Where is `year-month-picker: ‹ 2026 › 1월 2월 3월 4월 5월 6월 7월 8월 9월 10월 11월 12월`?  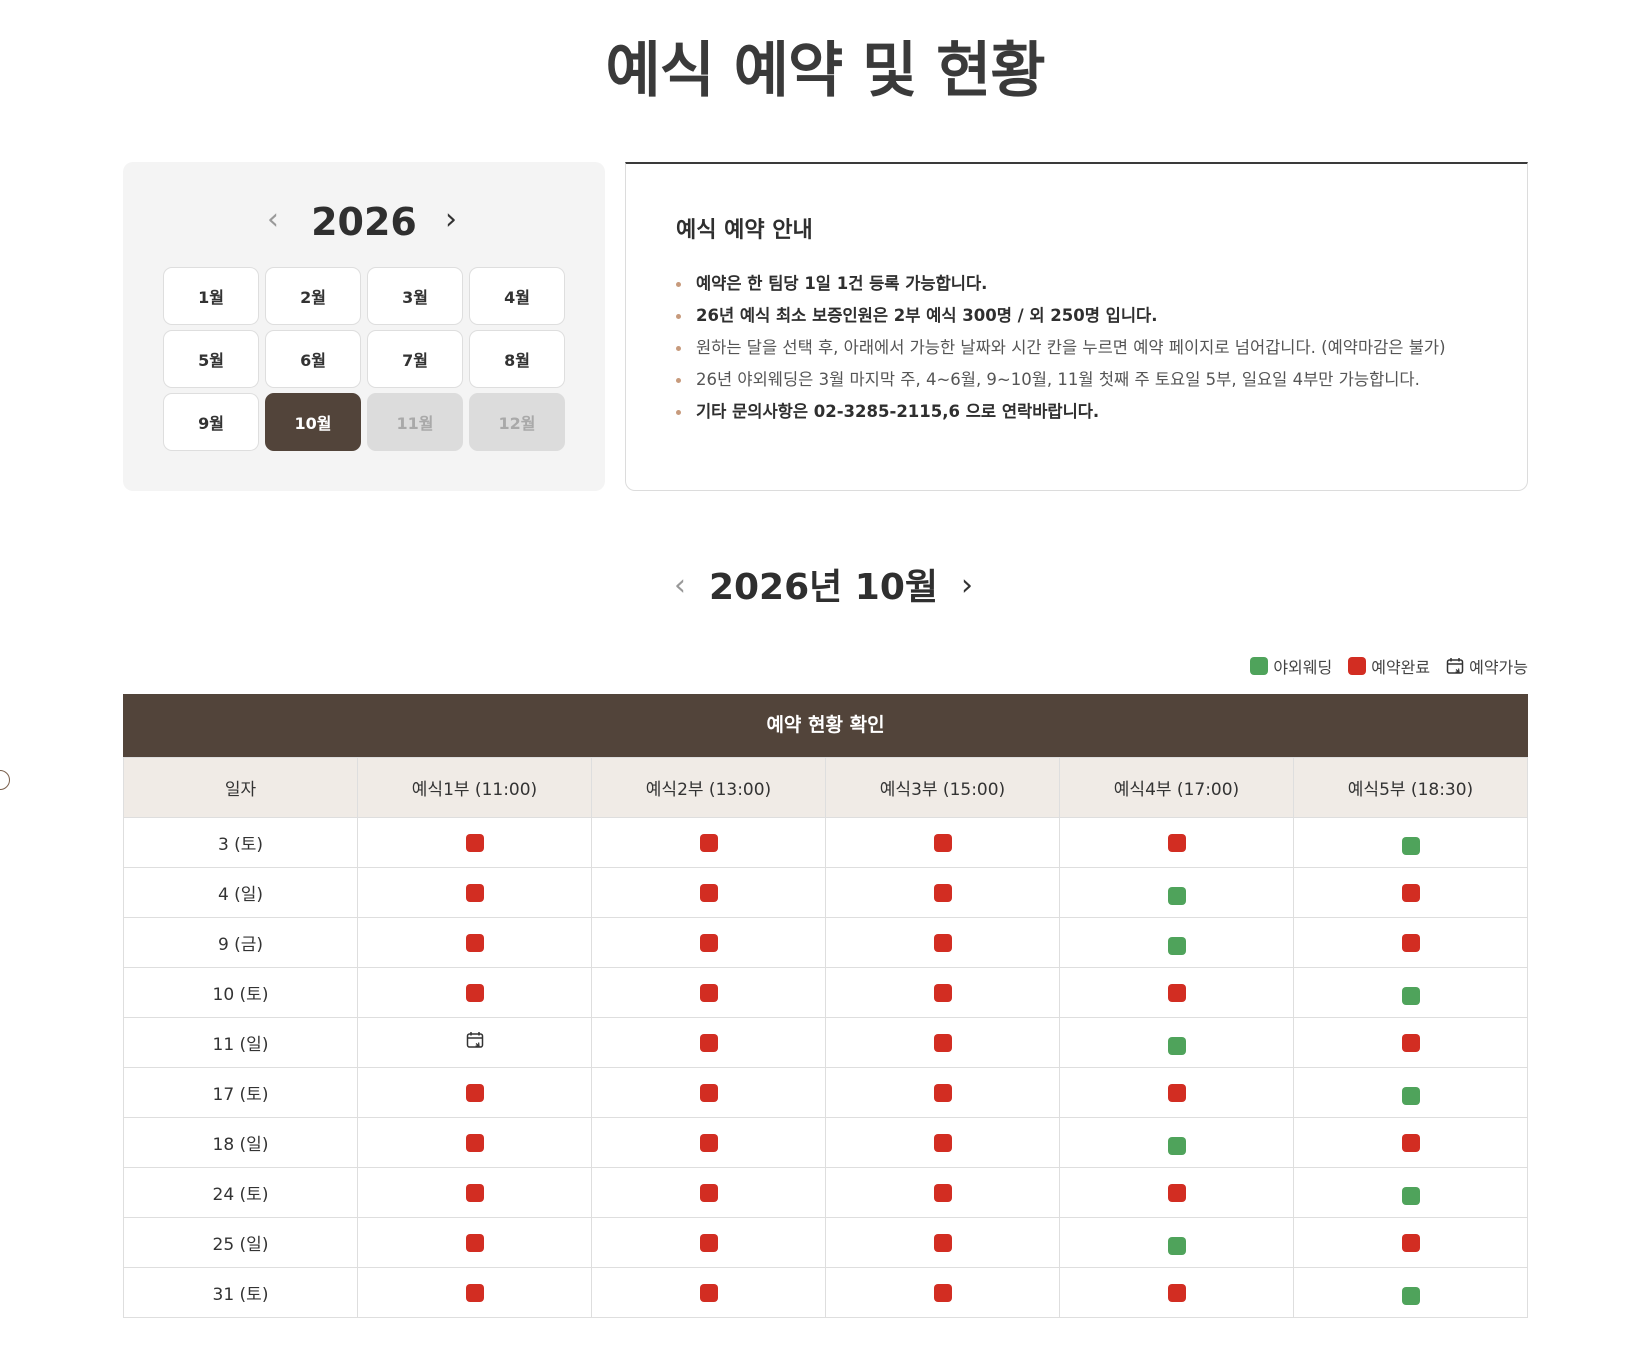 year-month-picker: ‹ 2026 › 1월 2월 3월 4월 5월 6월 7월 8월 9월 10월 11월 12월 is located at coordinates (364, 326).